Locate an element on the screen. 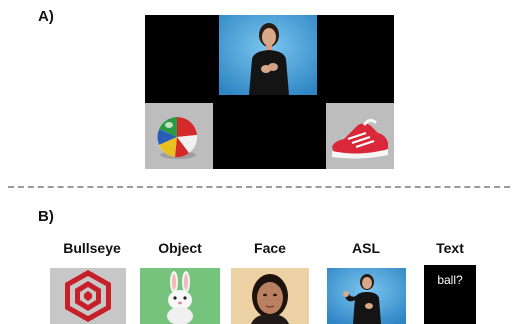 The height and width of the screenshot is (324, 517). beach-ball-picture is located at coordinates (179, 136).